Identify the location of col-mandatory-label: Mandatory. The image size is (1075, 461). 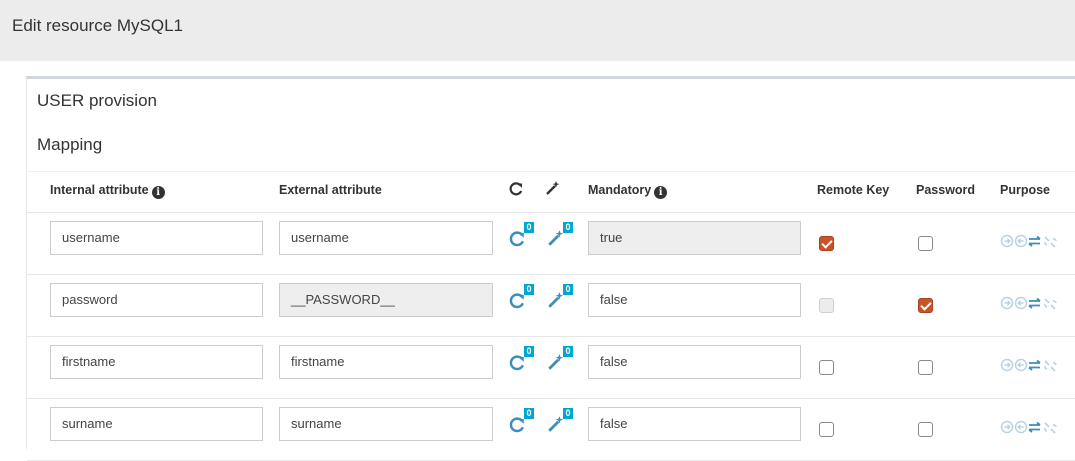
(620, 190).